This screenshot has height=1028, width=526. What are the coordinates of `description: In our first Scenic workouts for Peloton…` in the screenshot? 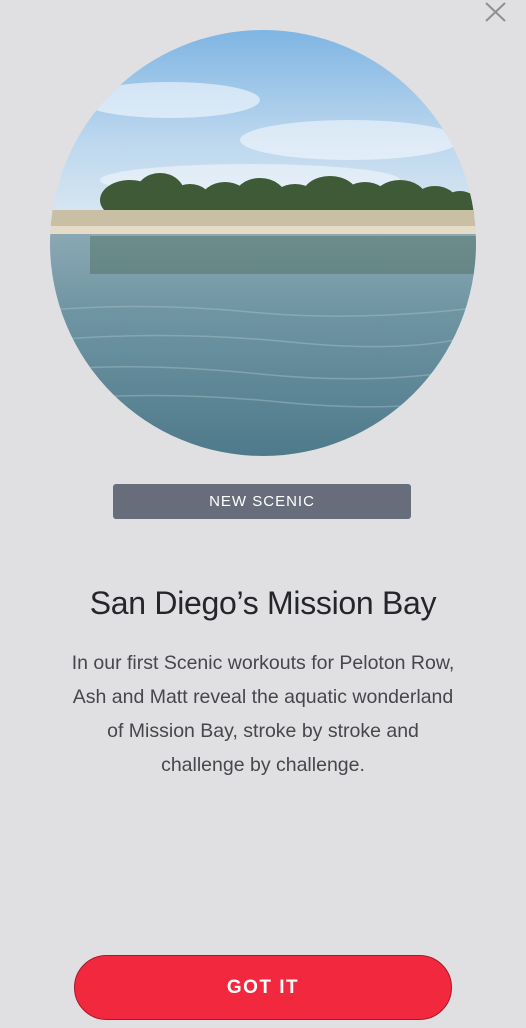 It's located at (263, 714).